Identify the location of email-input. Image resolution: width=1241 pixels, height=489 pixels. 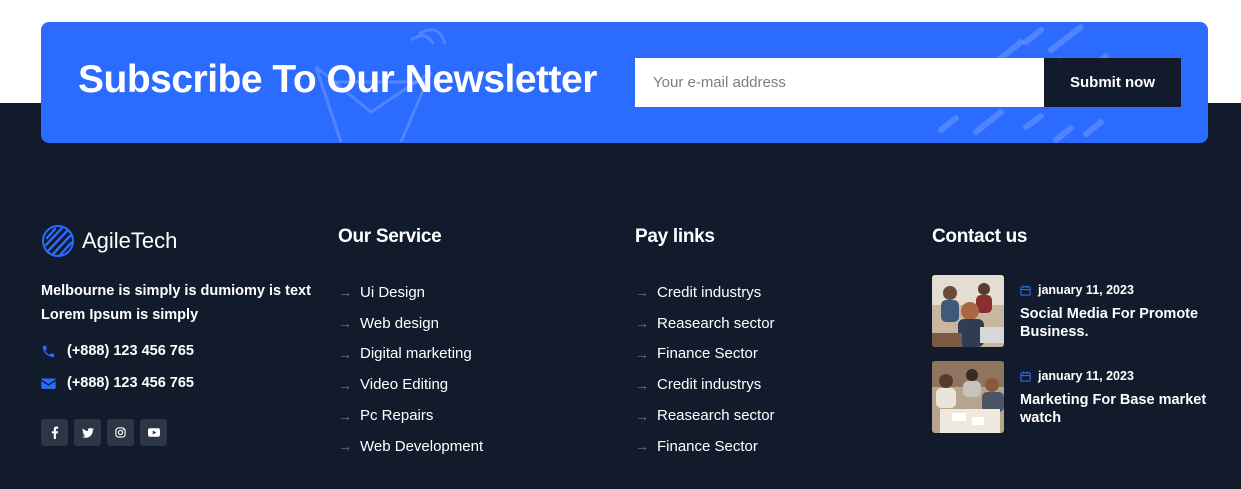
(840, 82).